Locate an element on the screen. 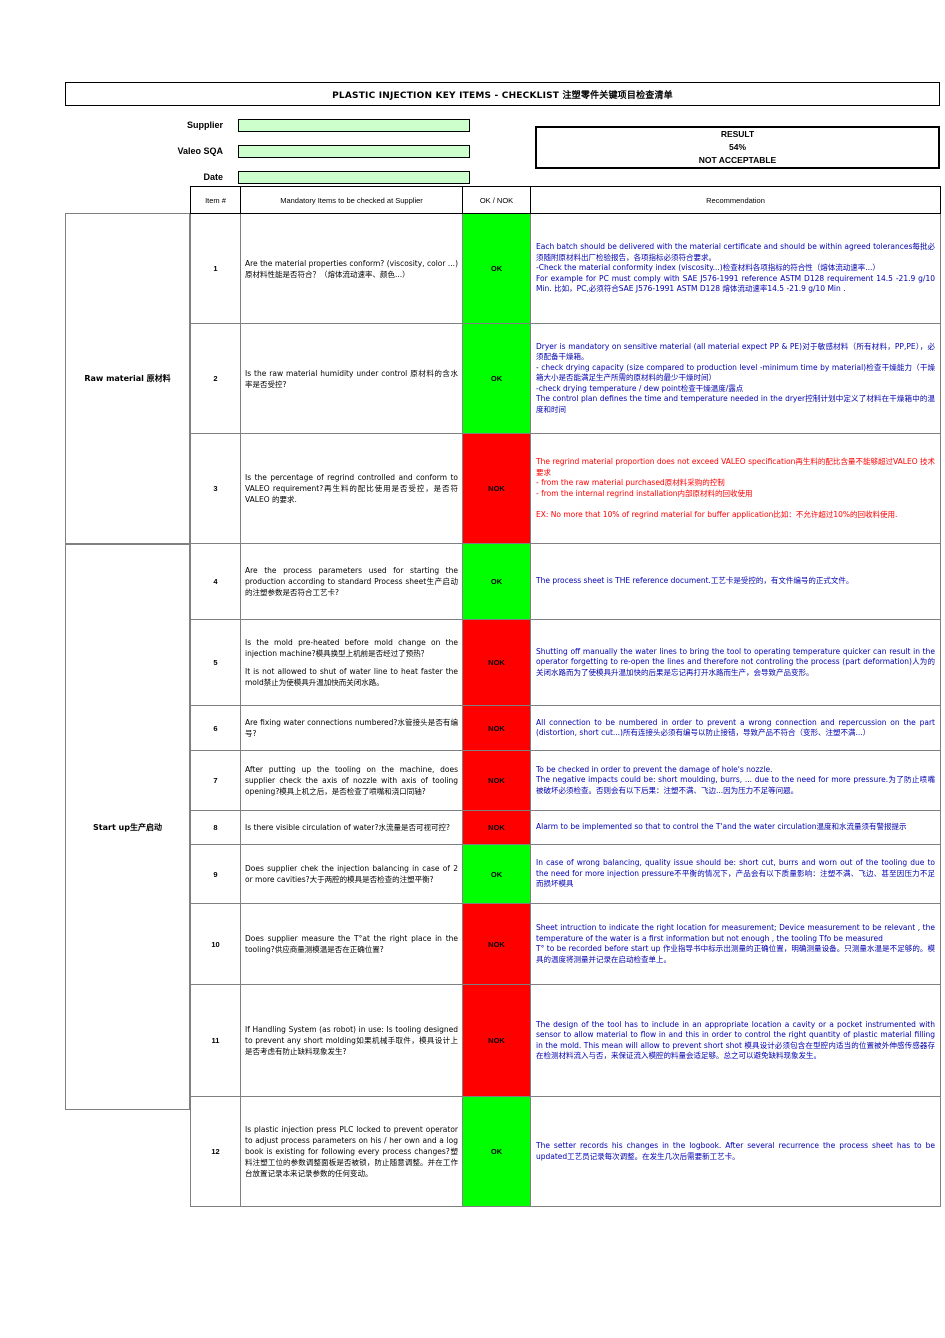 This screenshot has width=945, height=1338. supplier-label: Supplier is located at coordinates (204, 125).